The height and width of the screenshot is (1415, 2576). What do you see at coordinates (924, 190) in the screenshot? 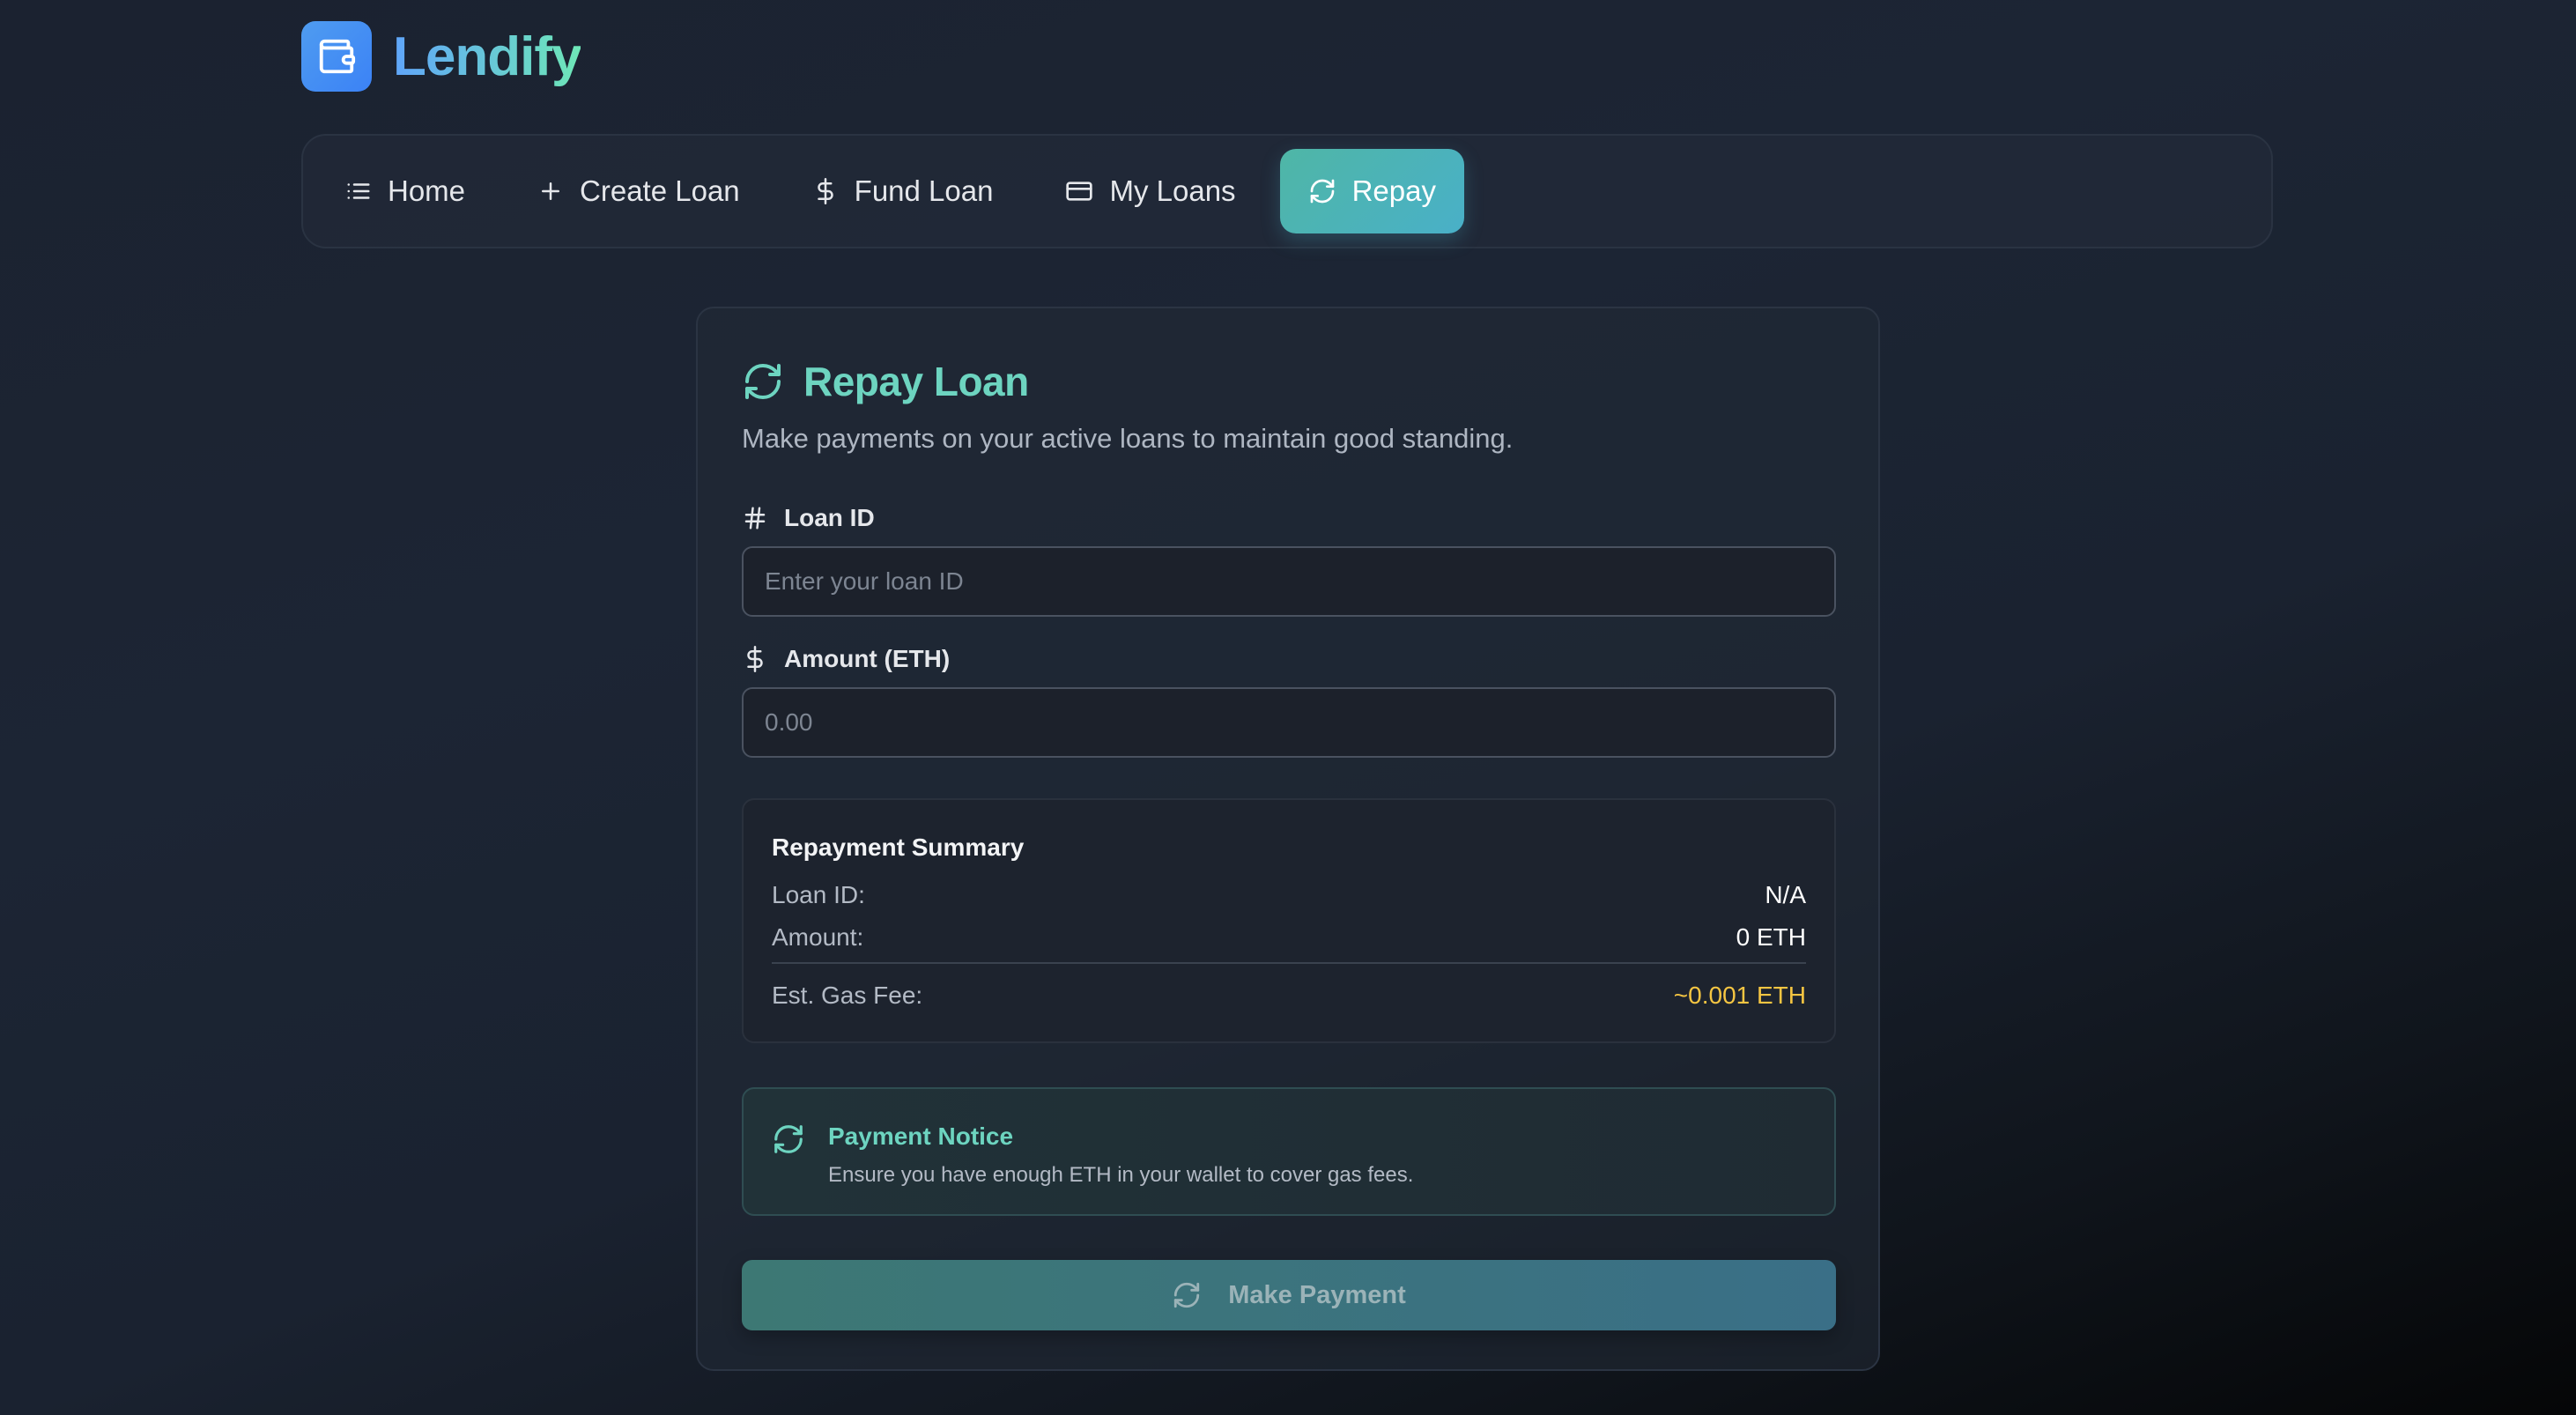
I see `nav-item-label: Fund Loan` at bounding box center [924, 190].